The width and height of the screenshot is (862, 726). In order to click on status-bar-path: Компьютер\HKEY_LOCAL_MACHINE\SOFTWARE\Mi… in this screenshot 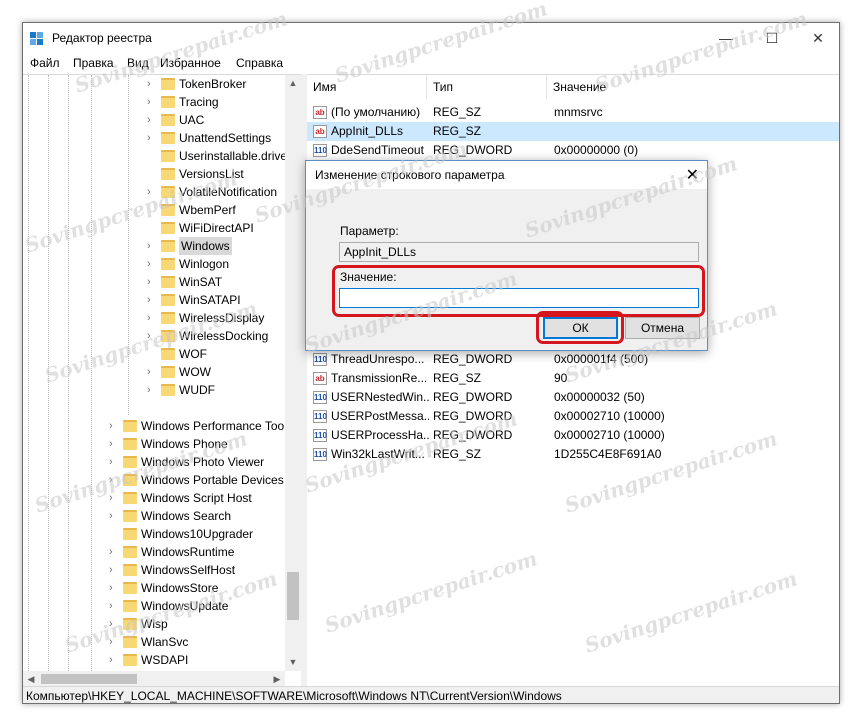, I will do `click(431, 694)`.